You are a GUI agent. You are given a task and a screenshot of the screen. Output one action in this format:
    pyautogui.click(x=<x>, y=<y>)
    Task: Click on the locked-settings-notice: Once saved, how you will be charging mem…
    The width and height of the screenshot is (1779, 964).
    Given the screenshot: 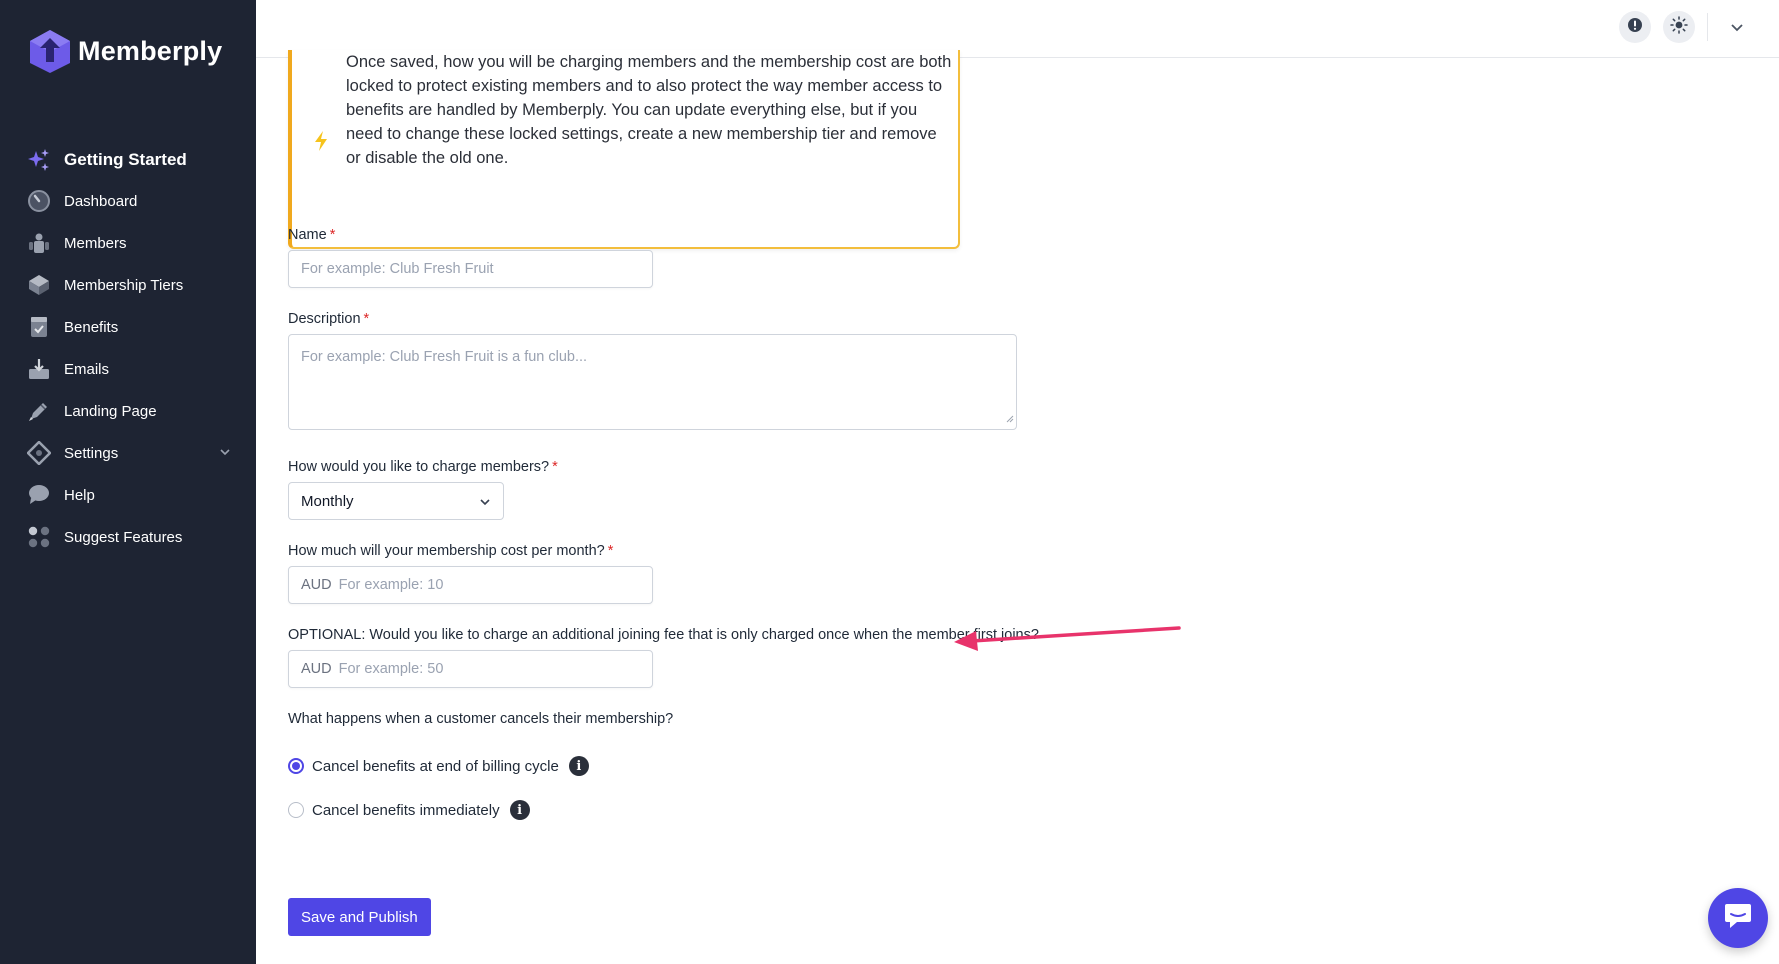 What is the action you would take?
    pyautogui.click(x=624, y=149)
    